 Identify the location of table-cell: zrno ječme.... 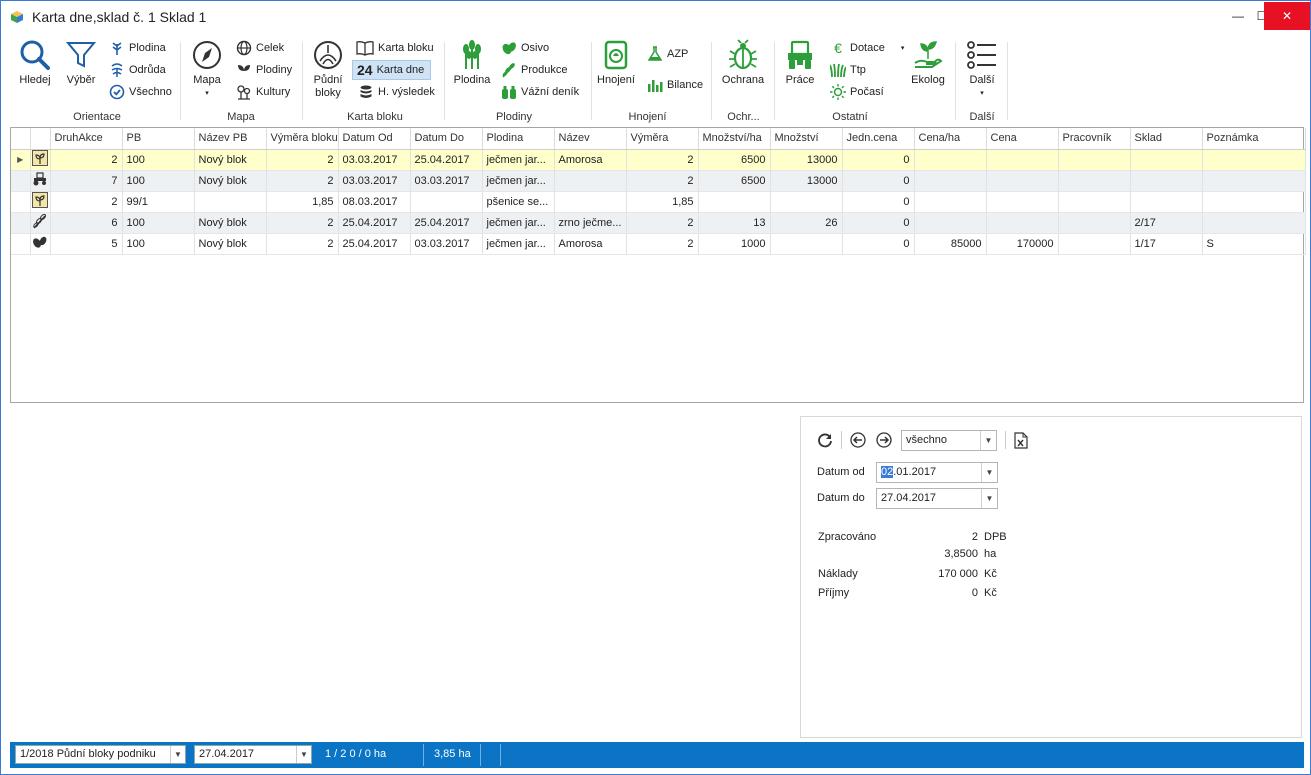
(590, 223).